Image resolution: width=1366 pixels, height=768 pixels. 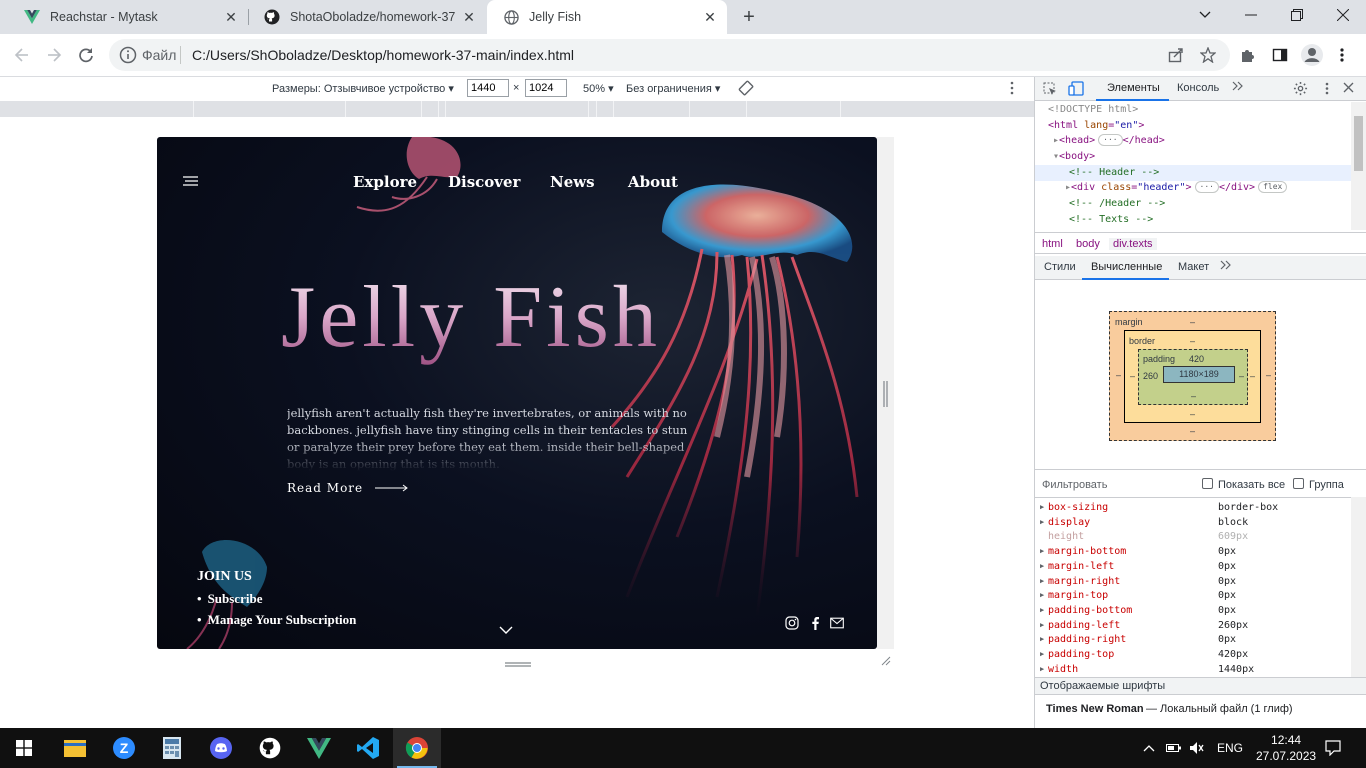 What do you see at coordinates (348, 488) in the screenshot?
I see `read-more-link: Read More` at bounding box center [348, 488].